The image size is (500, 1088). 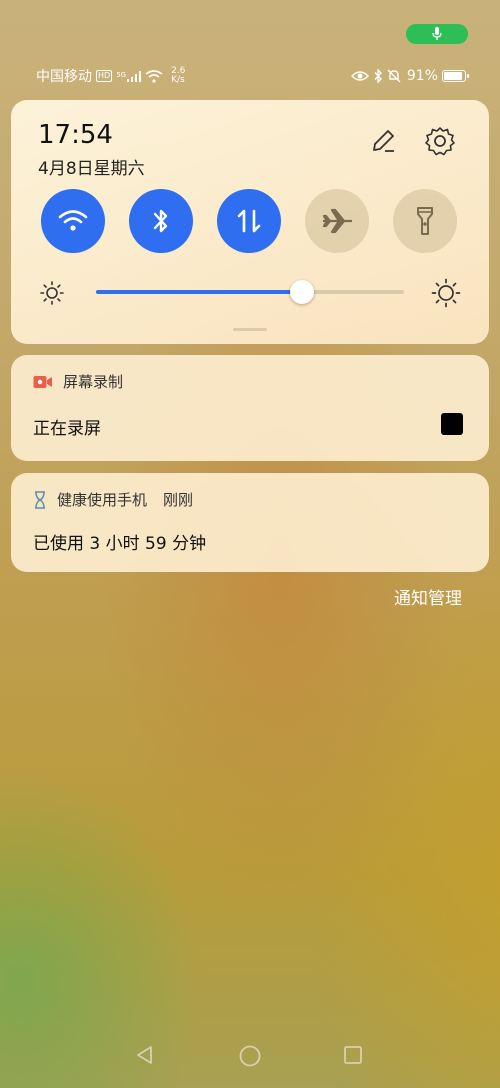 I want to click on navigation-bar, so click(x=250, y=1056).